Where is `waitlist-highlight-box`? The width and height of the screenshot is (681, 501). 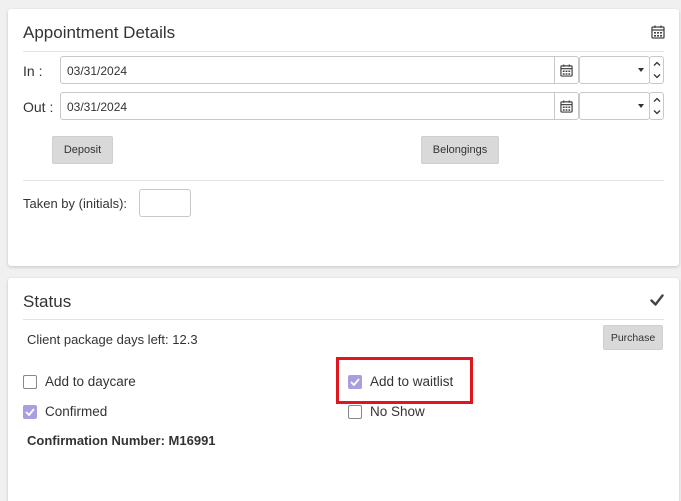 waitlist-highlight-box is located at coordinates (404, 380).